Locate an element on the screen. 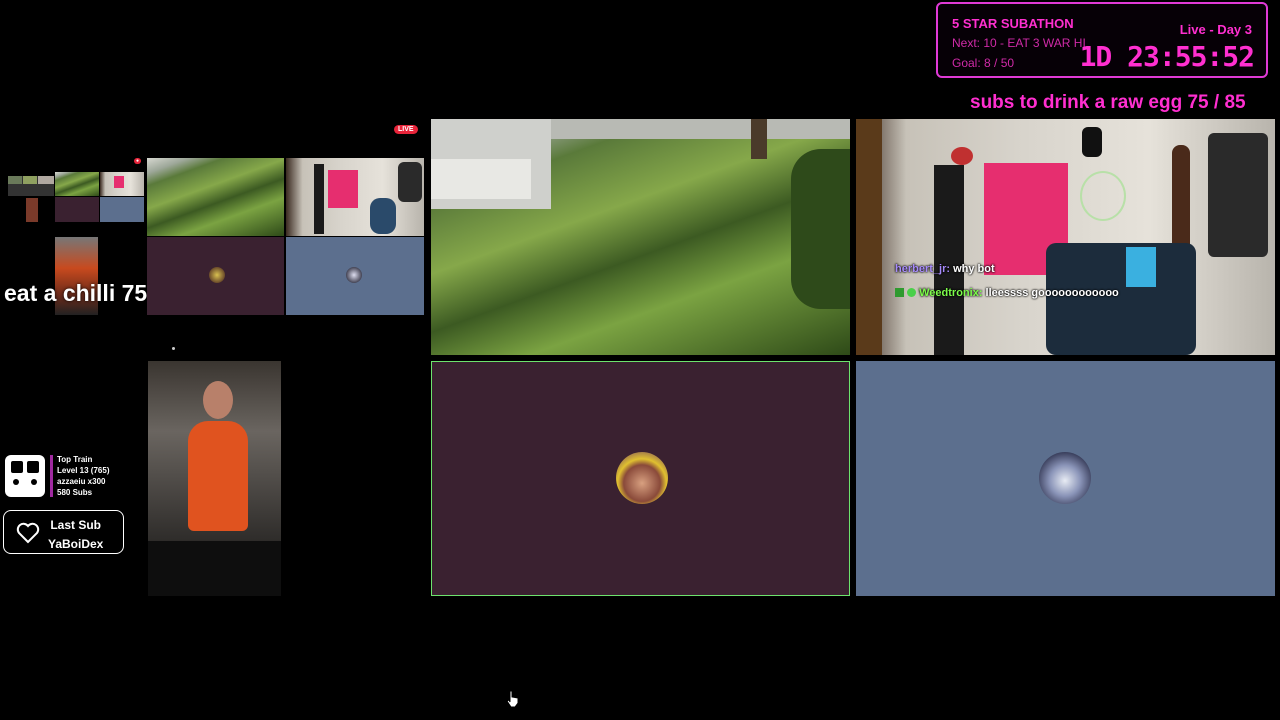 This screenshot has width=1280, height=720. top-train-level: Level 13 (765) is located at coordinates (83, 470).